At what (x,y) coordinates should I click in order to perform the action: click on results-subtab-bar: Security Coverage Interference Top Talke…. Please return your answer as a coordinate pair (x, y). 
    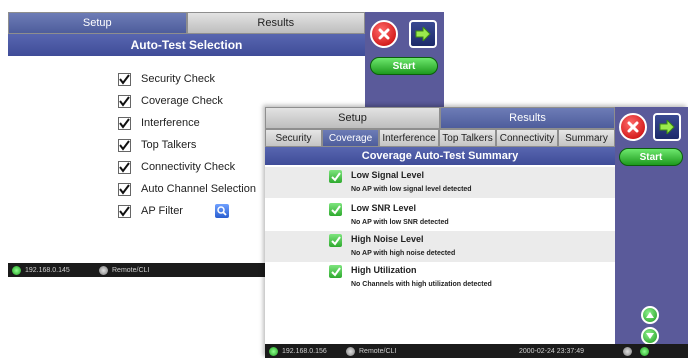
    Looking at the image, I should click on (440, 138).